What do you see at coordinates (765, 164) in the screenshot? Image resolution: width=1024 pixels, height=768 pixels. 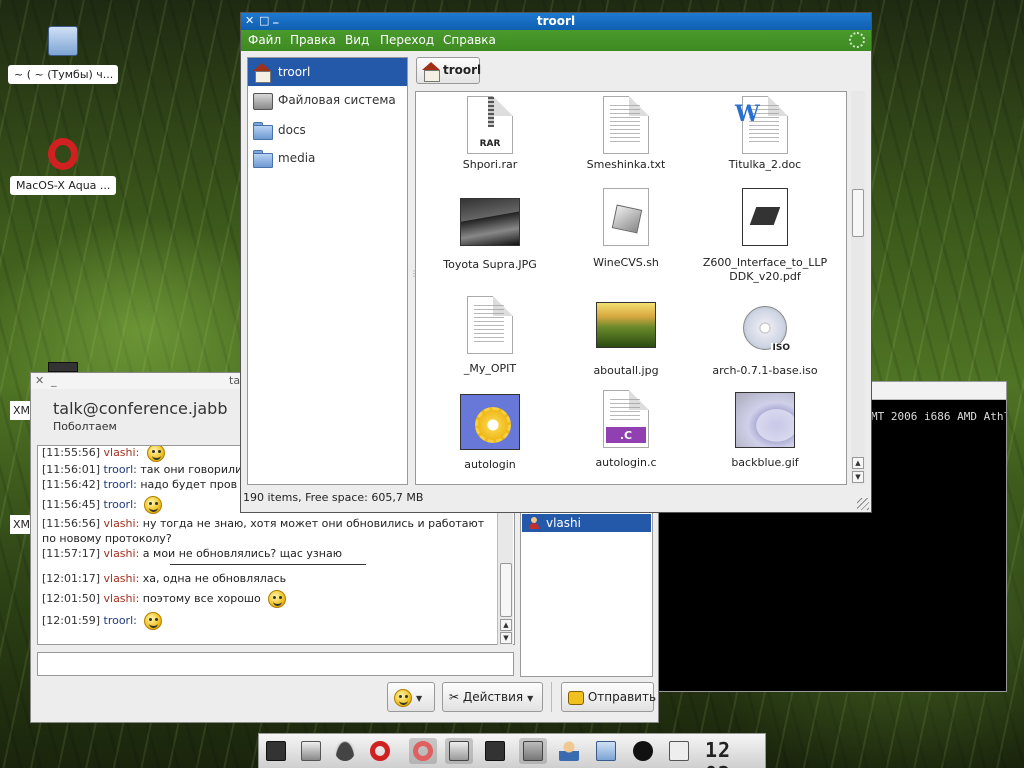 I see `file-name: Titulka_2.doc` at bounding box center [765, 164].